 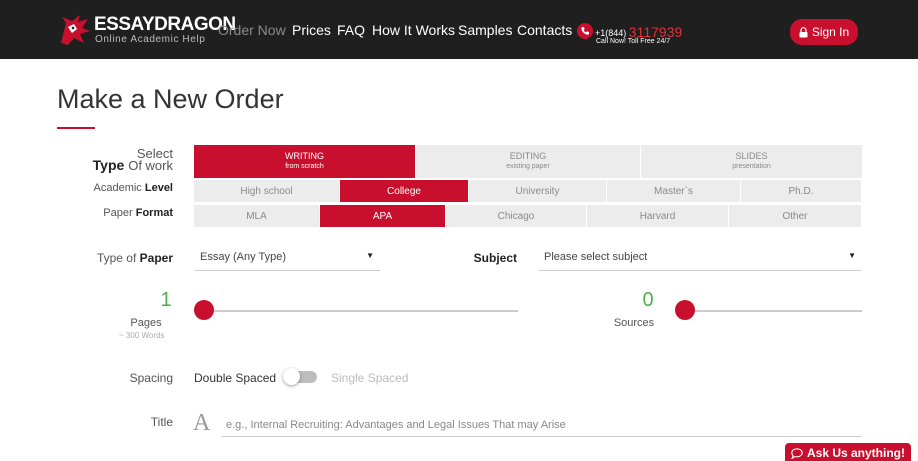 What do you see at coordinates (830, 32) in the screenshot?
I see `sign-in-label: Sign In` at bounding box center [830, 32].